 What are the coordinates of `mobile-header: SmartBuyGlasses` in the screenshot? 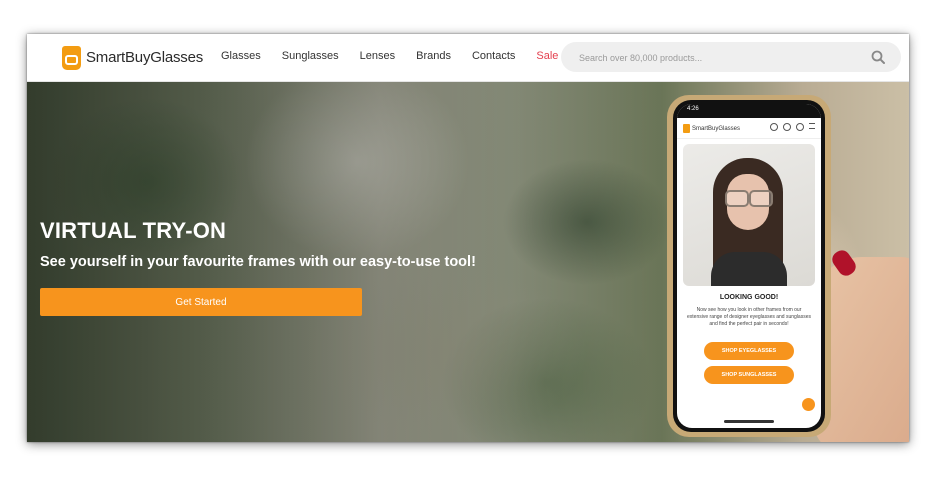 It's located at (749, 128).